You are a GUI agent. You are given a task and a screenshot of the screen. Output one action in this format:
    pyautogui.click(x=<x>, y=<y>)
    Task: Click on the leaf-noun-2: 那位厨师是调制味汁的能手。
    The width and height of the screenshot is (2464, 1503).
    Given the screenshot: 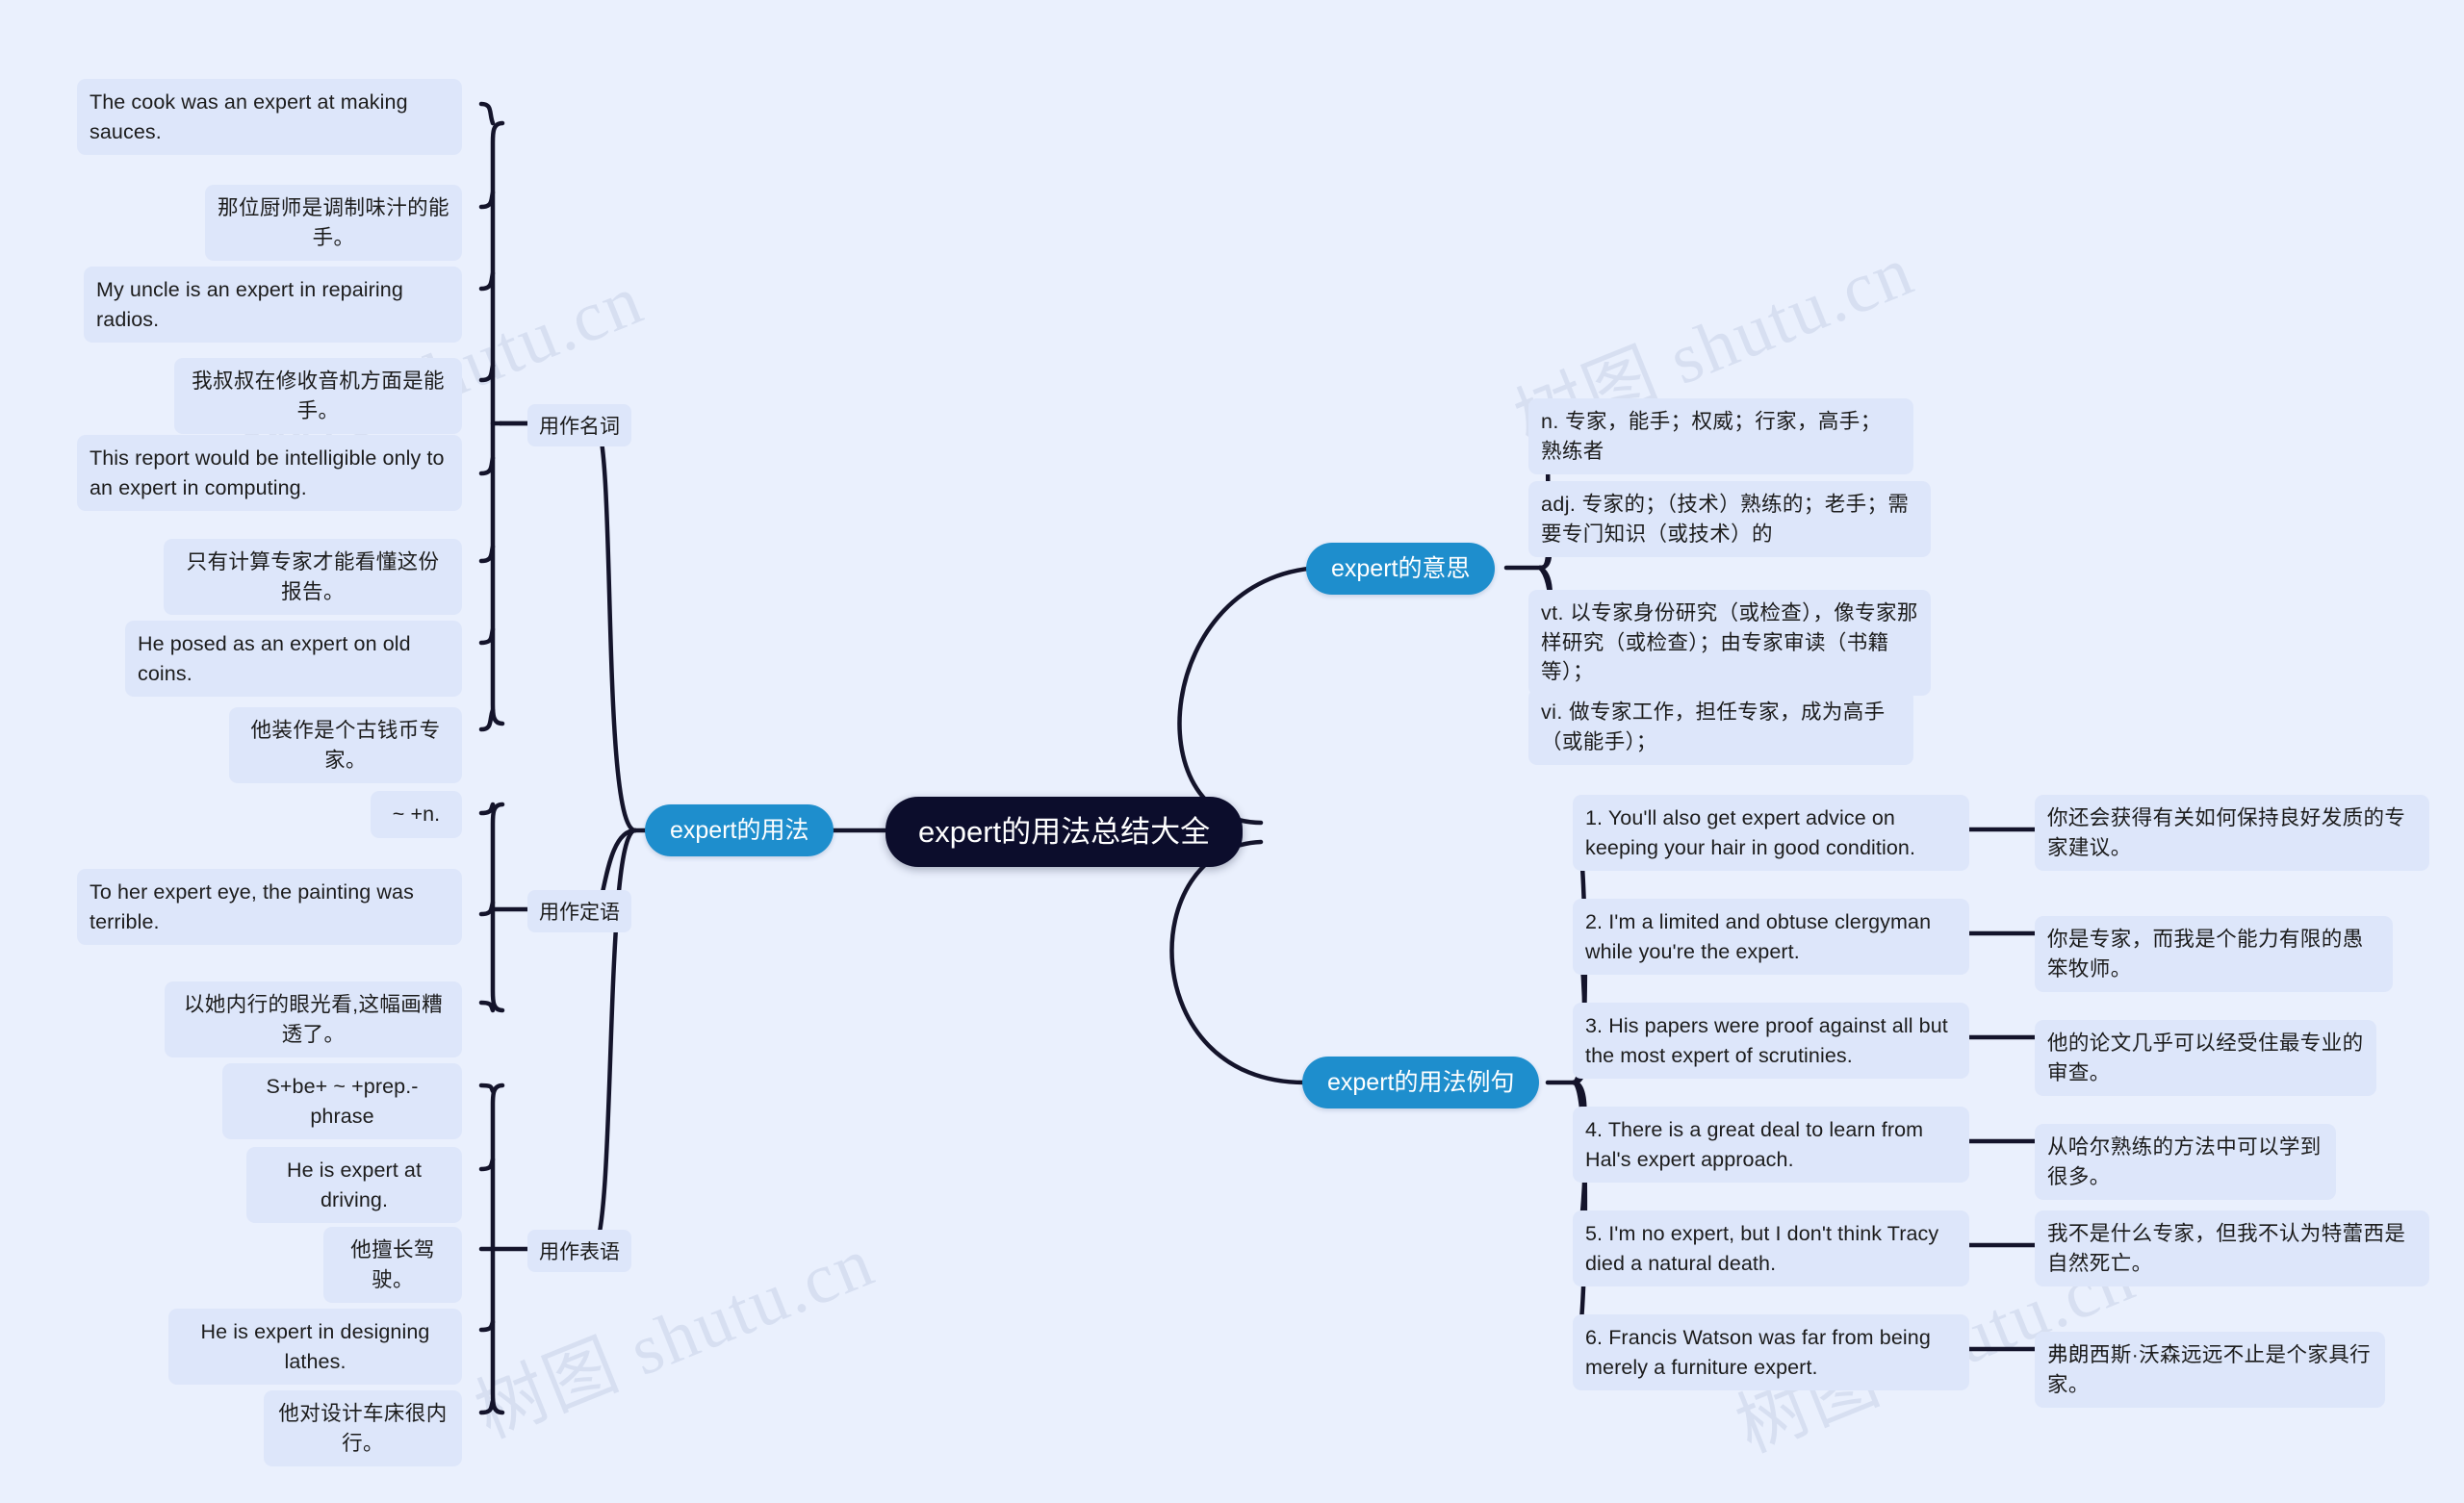 What is the action you would take?
    pyautogui.click(x=333, y=223)
    